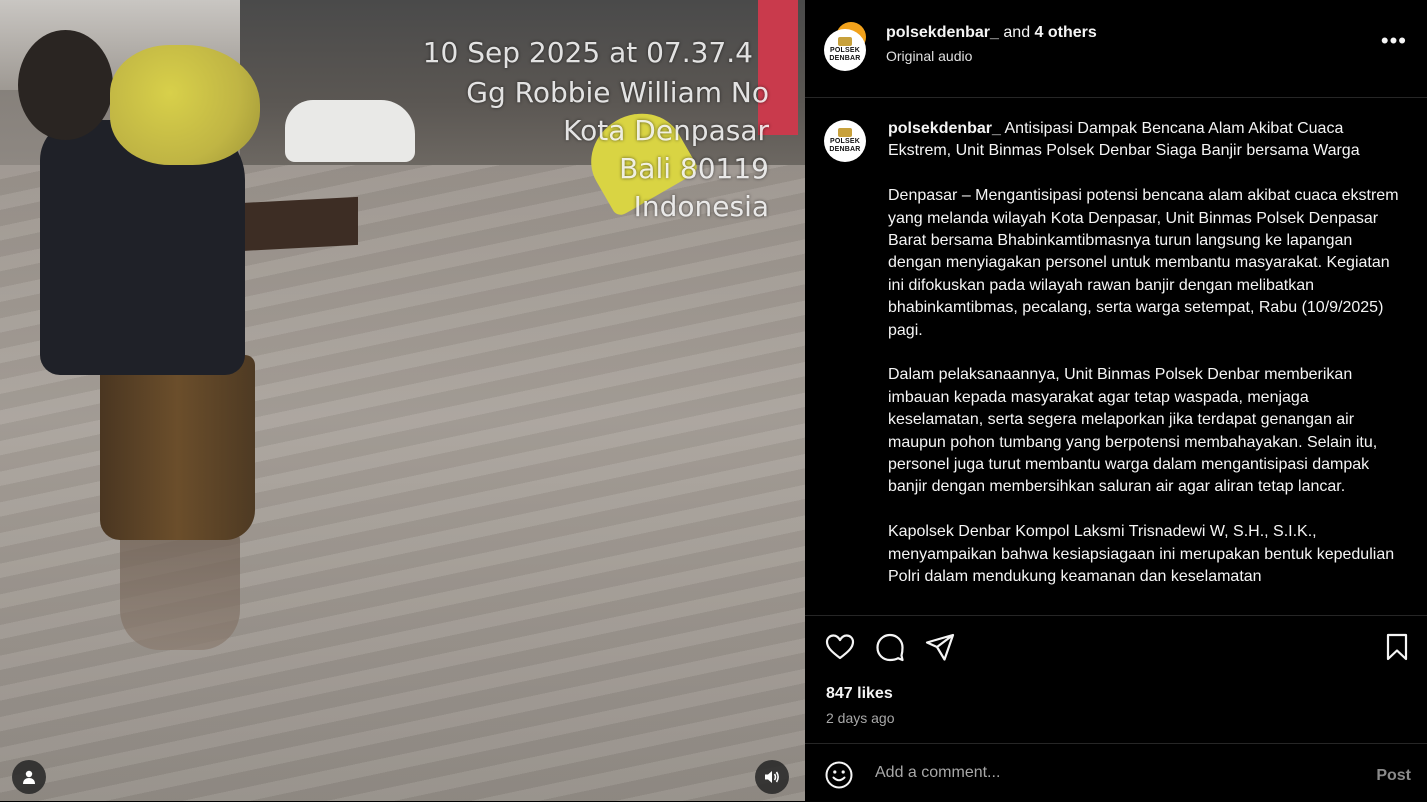  What do you see at coordinates (1066, 32) in the screenshot?
I see `collaborators-link: 4 others` at bounding box center [1066, 32].